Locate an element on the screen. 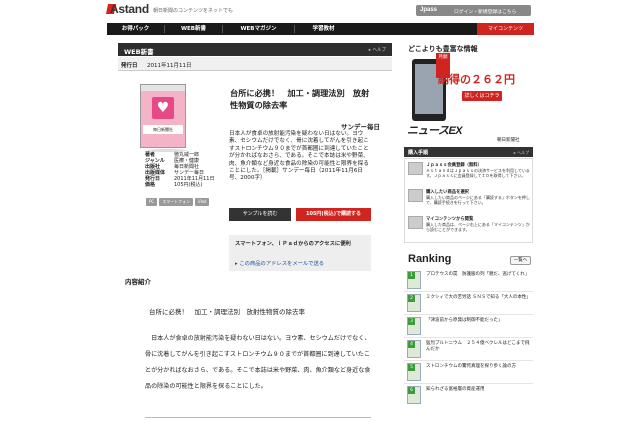 The image size is (640, 426). device-tag: スマートフォン is located at coordinates (176, 202).